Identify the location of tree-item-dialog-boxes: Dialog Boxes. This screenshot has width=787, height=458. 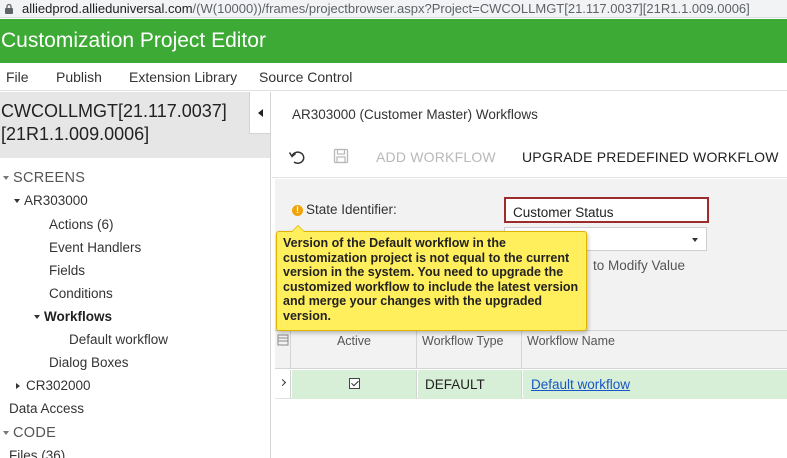
(89, 366).